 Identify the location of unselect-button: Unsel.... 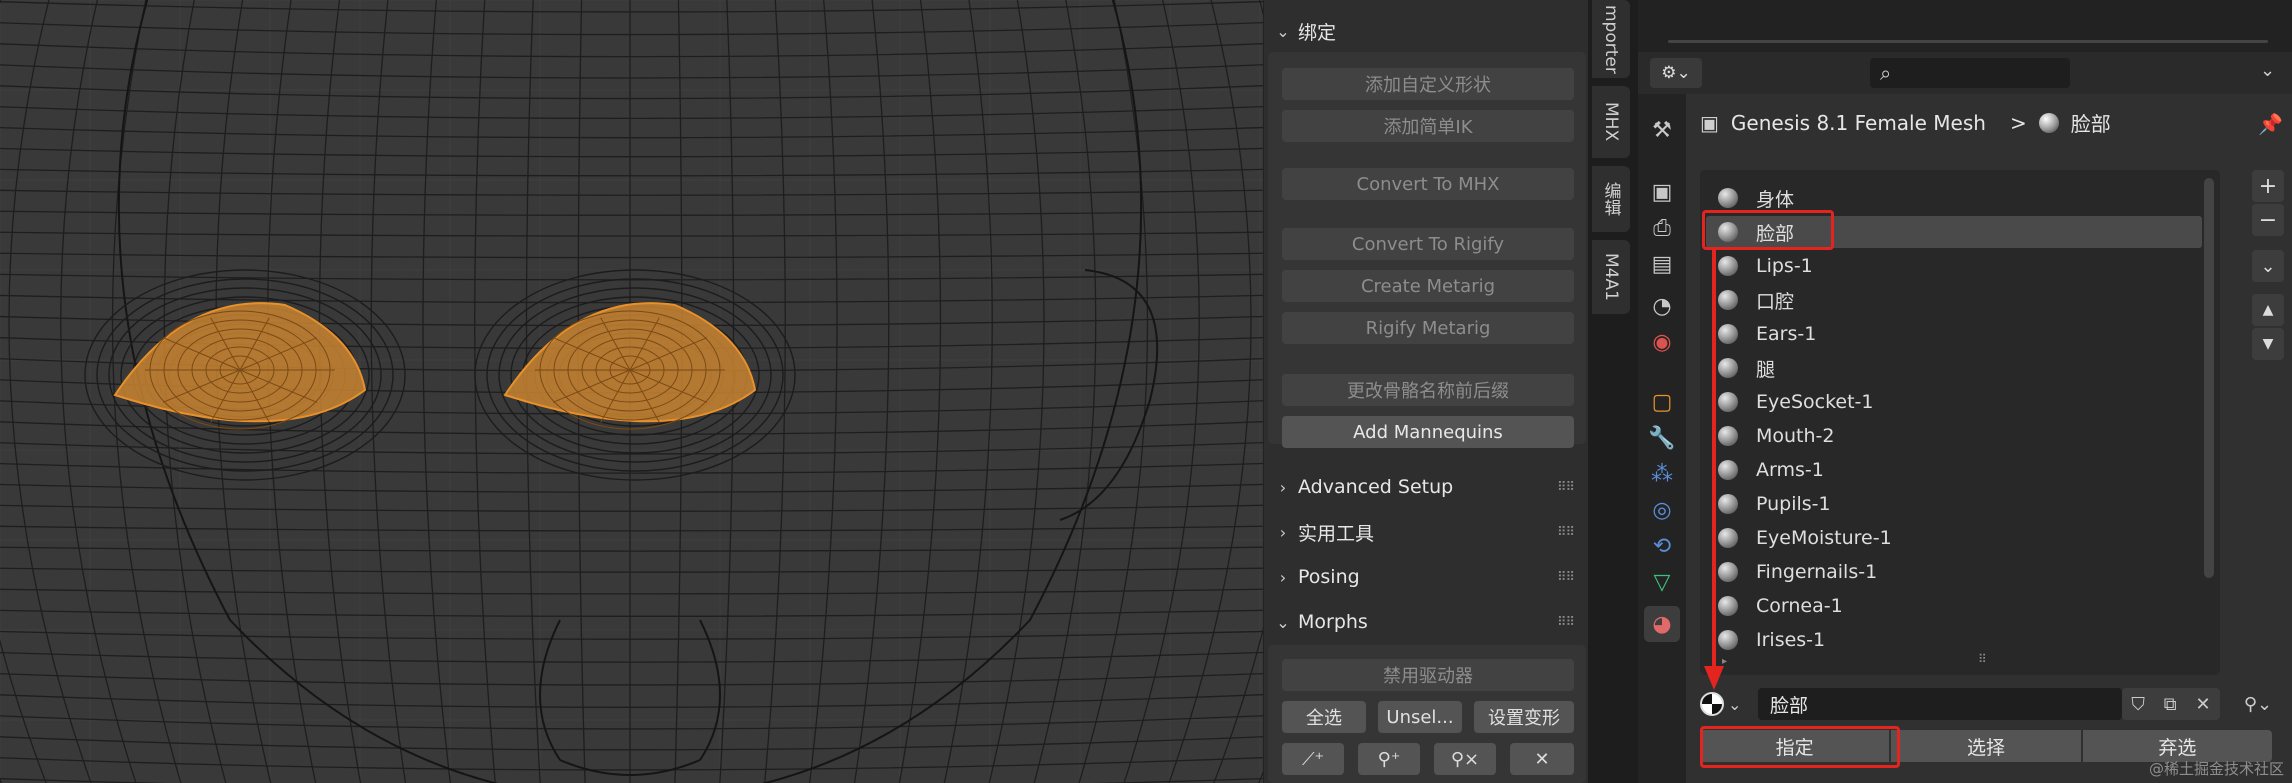
(1420, 717).